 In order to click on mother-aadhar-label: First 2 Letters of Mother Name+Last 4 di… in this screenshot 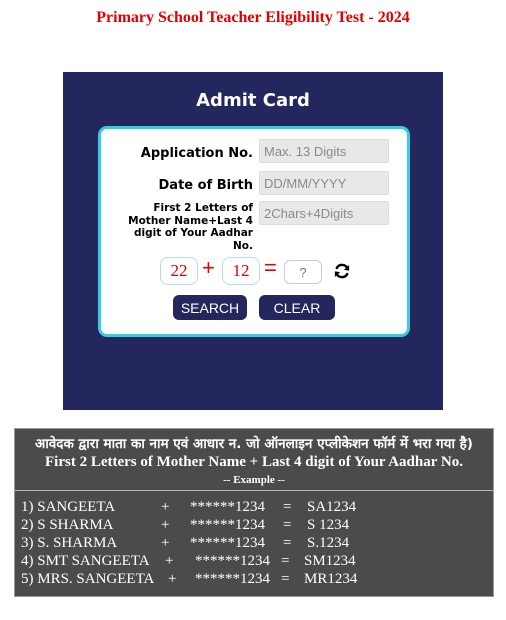, I will do `click(190, 227)`.